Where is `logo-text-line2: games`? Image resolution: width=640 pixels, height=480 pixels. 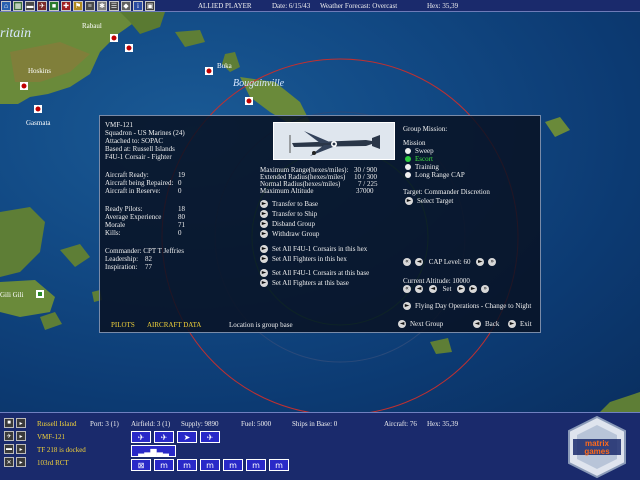
logo-text-line2: games is located at coordinates (597, 451).